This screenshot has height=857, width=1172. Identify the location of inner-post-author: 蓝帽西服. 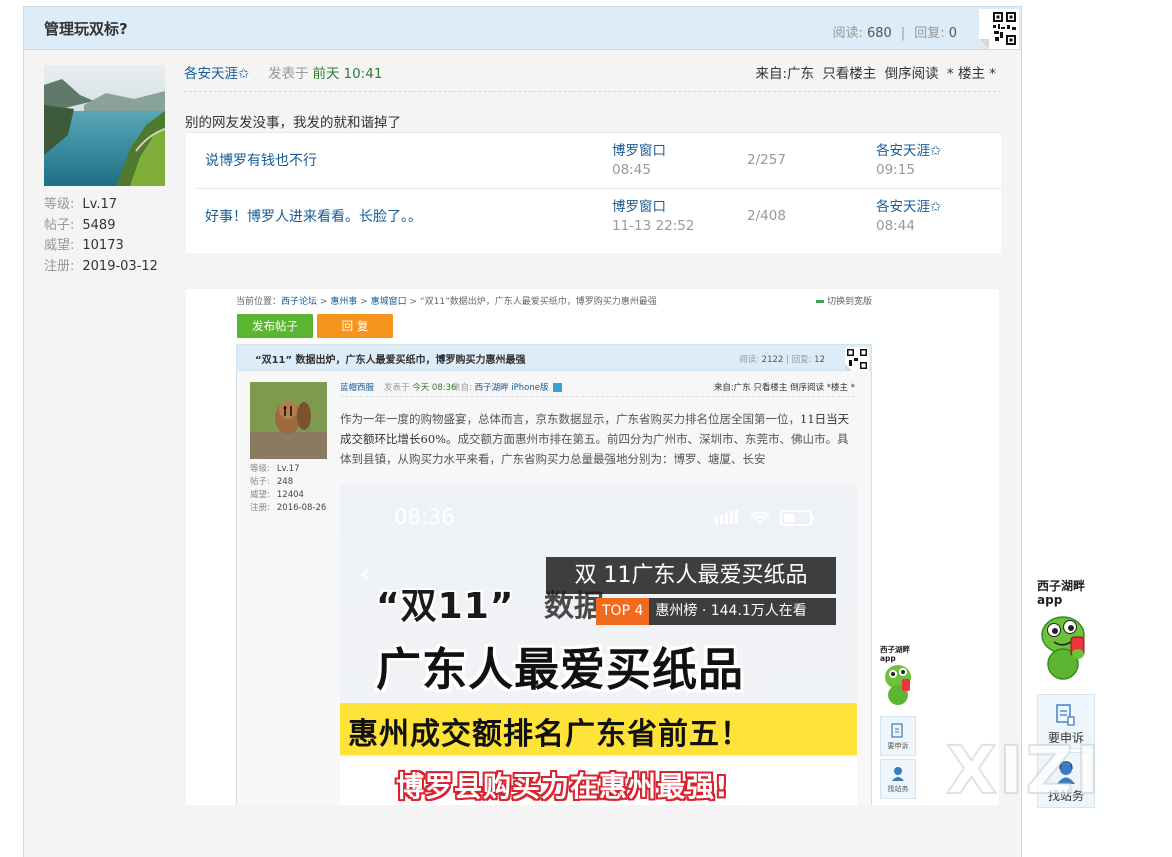
(357, 388).